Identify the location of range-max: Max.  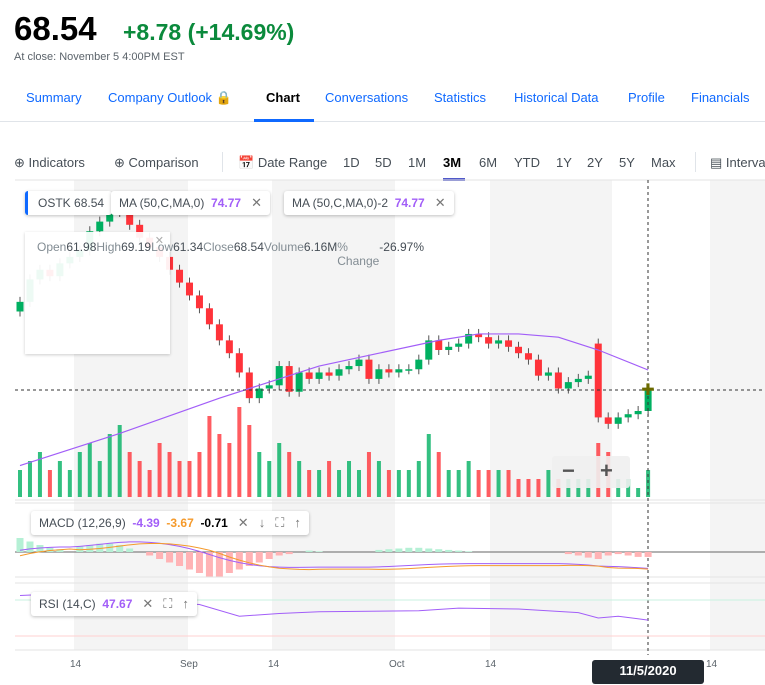
(663, 162).